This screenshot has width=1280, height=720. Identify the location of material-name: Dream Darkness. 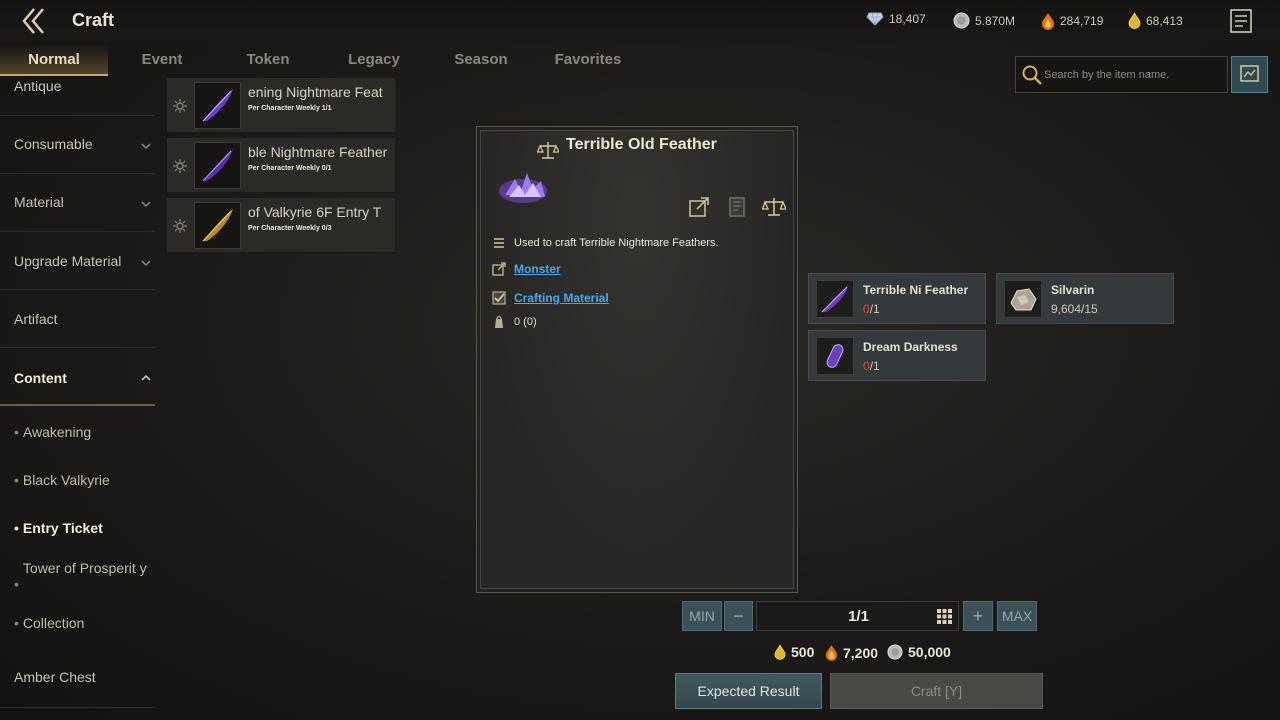
(910, 347).